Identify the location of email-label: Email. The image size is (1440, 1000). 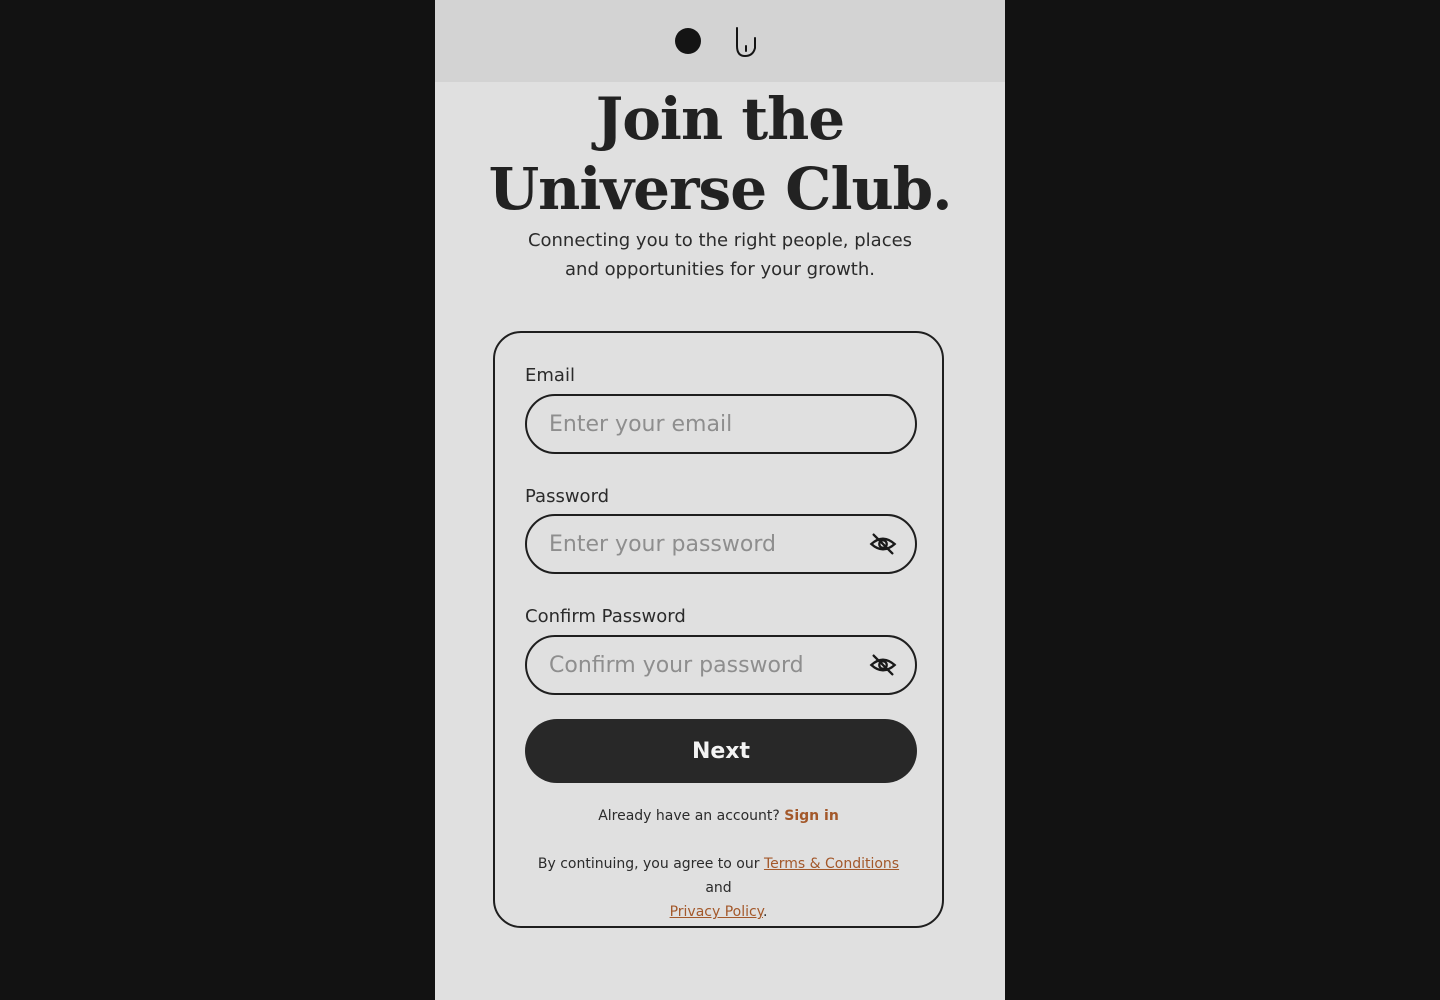
(550, 375).